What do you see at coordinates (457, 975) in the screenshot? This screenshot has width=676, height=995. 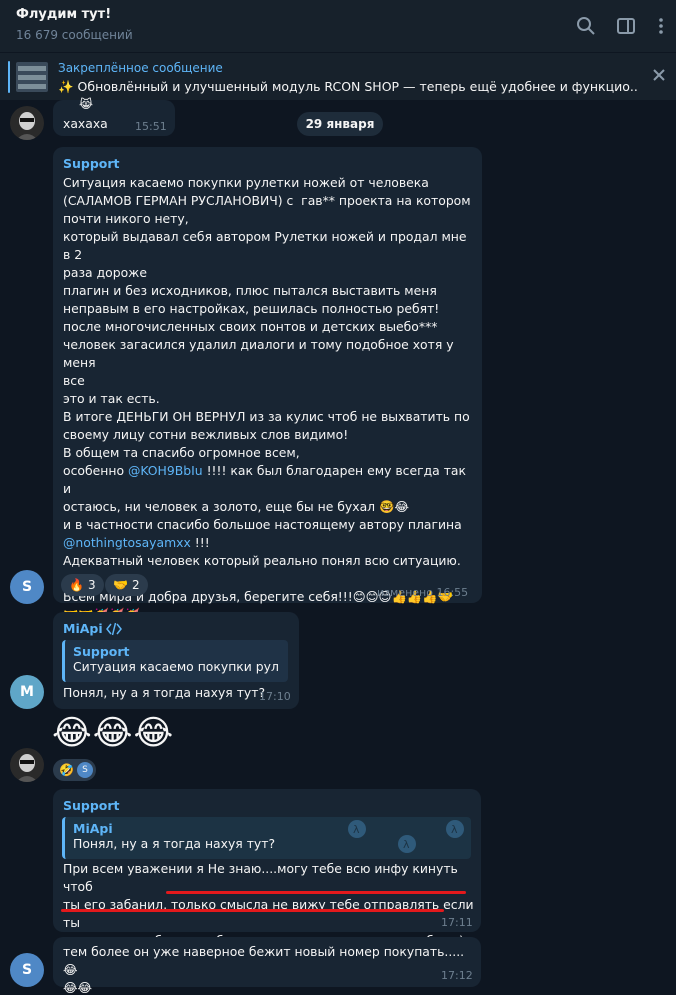 I see `message-time: 17:12` at bounding box center [457, 975].